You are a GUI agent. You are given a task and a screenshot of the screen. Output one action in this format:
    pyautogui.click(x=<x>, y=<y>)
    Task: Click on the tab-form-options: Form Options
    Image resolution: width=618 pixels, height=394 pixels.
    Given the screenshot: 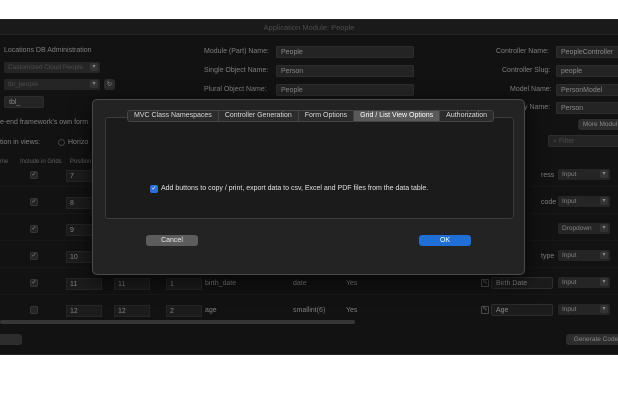 What is the action you would take?
    pyautogui.click(x=327, y=116)
    